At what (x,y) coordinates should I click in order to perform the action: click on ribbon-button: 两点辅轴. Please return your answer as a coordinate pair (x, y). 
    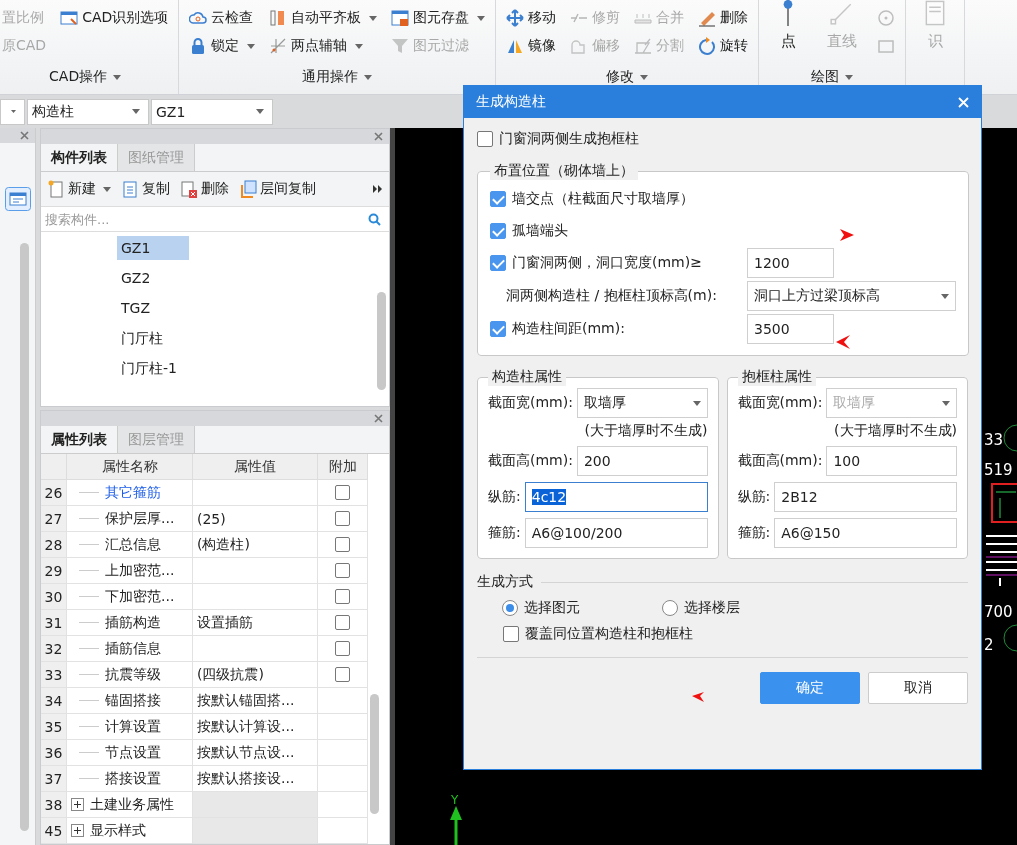
    Looking at the image, I should click on (323, 46).